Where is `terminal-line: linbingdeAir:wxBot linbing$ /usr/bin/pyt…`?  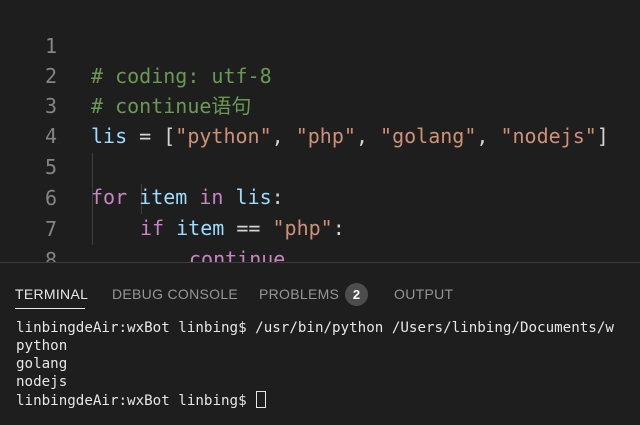
terminal-line: linbingdeAir:wxBot linbing$ /usr/bin/pyt… is located at coordinates (315, 328).